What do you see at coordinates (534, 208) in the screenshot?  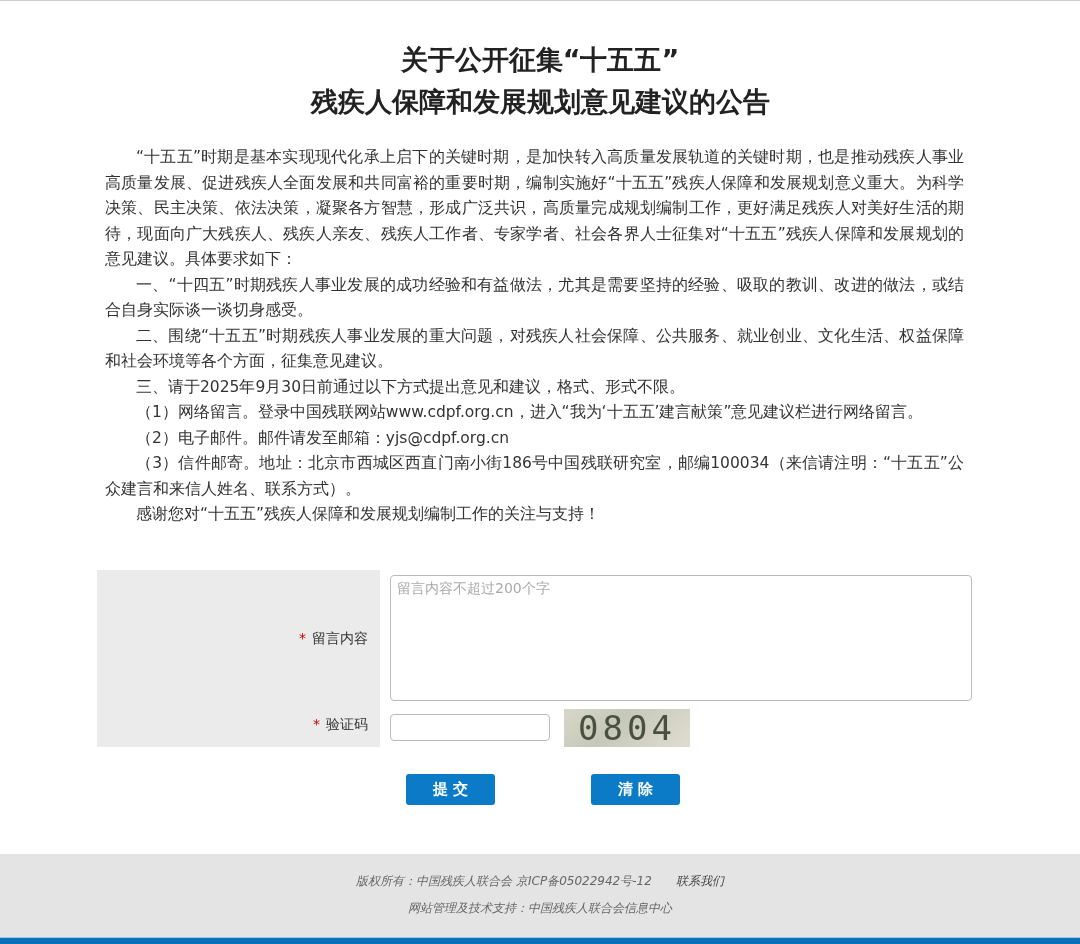 I see `paragraph: “十五五”时期是基本实现现代化承上启下的关键时期，是加快转入高质量发展轨道的关键时期，也是推动残疾人事业高质量发展、促进残疾人全面发展和共同富裕的重要时期，编制实施好“十五五”残疾人保障和发展规划意义重大。为科学决策、民主决策、依法决策，凝聚各方智慧，形成广泛共识，高质量完成规划编制工作，更好满足残疾人对美好生活的期待，现面向广大残疾人、残疾人亲友、残疾人工作者、专家学者、社会各界人士征集对“十五五”残疾人保障和发展规划的意见建议。具体要求如下：` at bounding box center [534, 208].